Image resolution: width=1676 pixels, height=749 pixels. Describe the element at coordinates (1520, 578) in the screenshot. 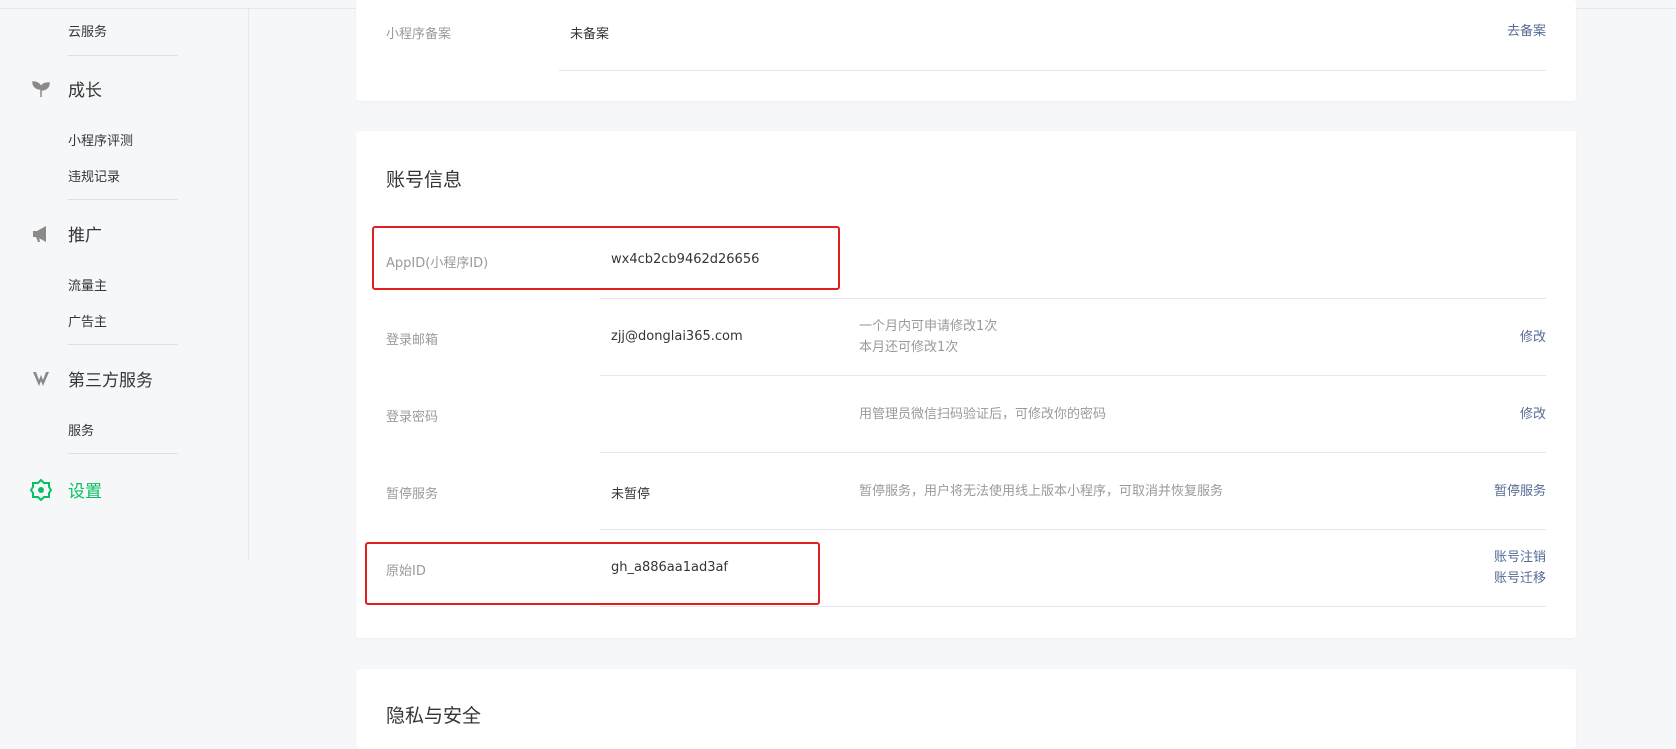

I see `account-migrate-link: 账号迁移` at that location.